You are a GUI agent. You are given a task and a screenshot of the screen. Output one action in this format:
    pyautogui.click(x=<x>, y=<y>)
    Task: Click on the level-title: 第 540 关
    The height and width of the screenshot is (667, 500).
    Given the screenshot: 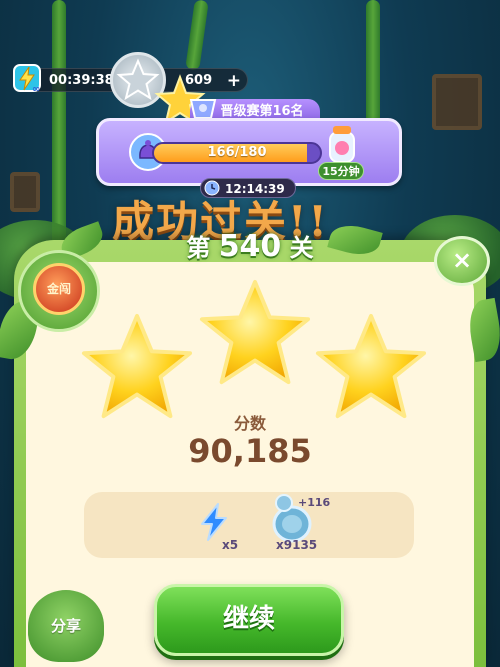 What is the action you would take?
    pyautogui.click(x=250, y=246)
    